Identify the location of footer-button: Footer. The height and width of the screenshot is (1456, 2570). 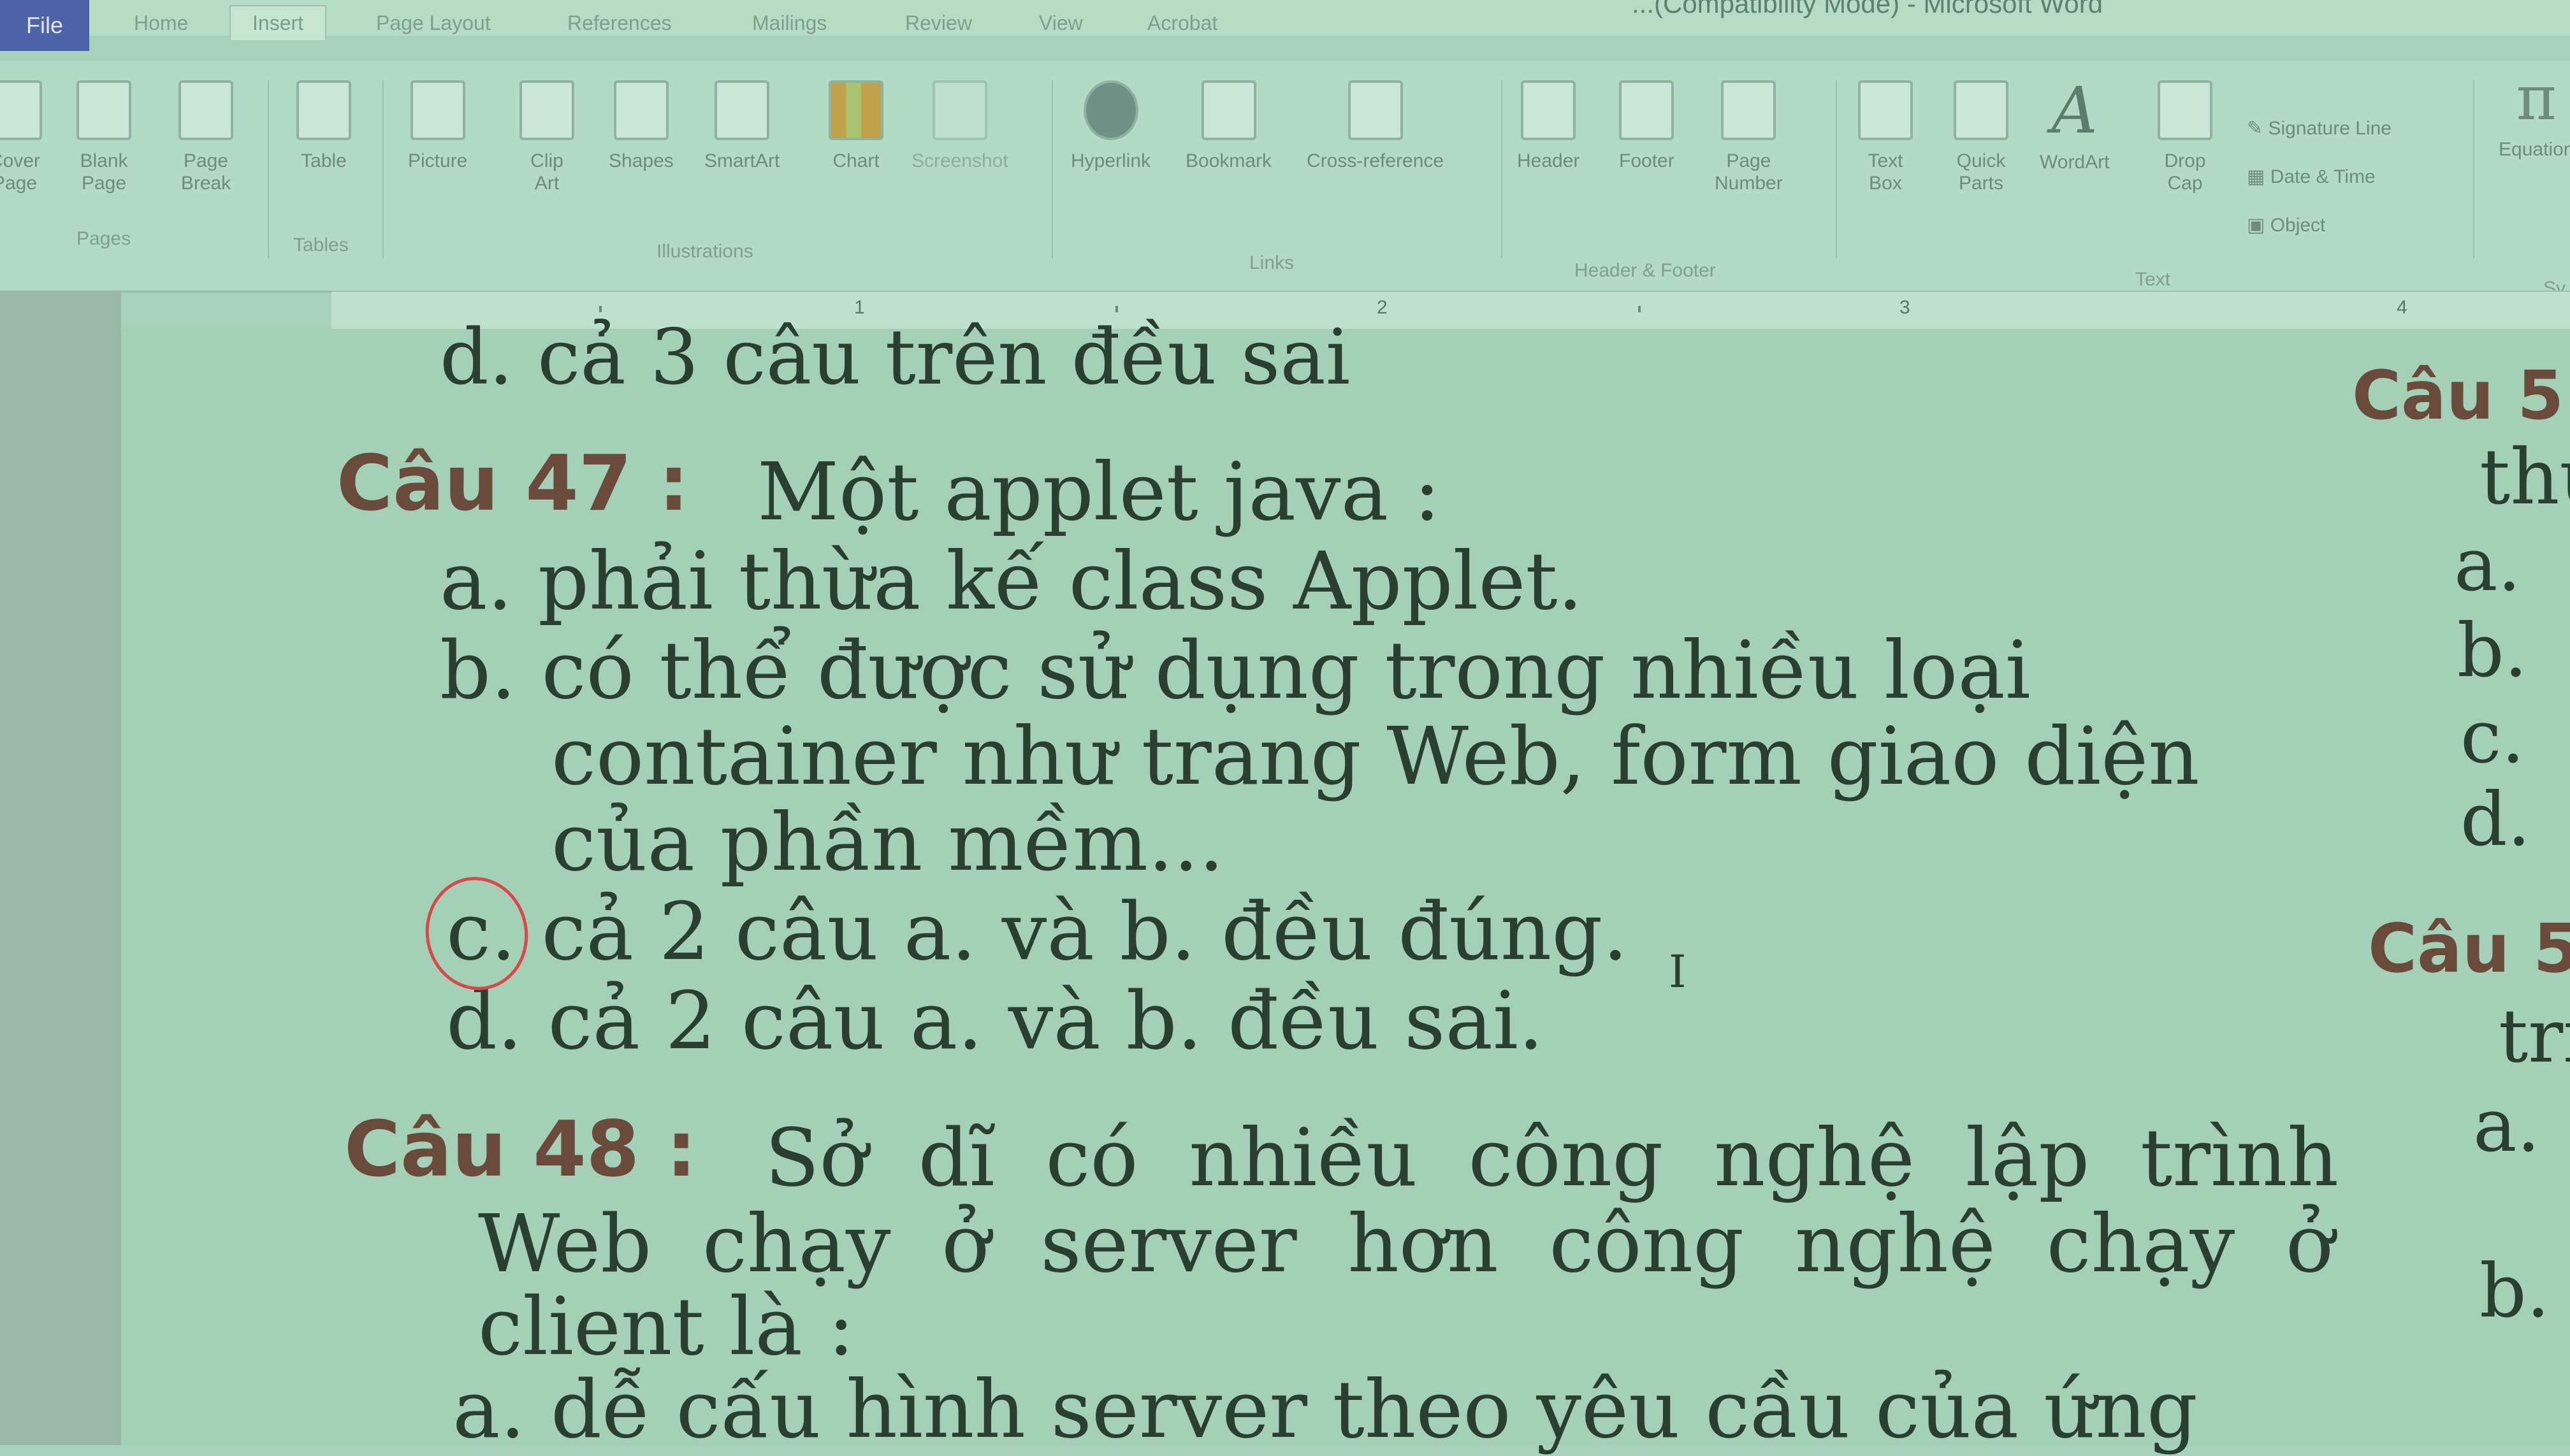
(1646, 126).